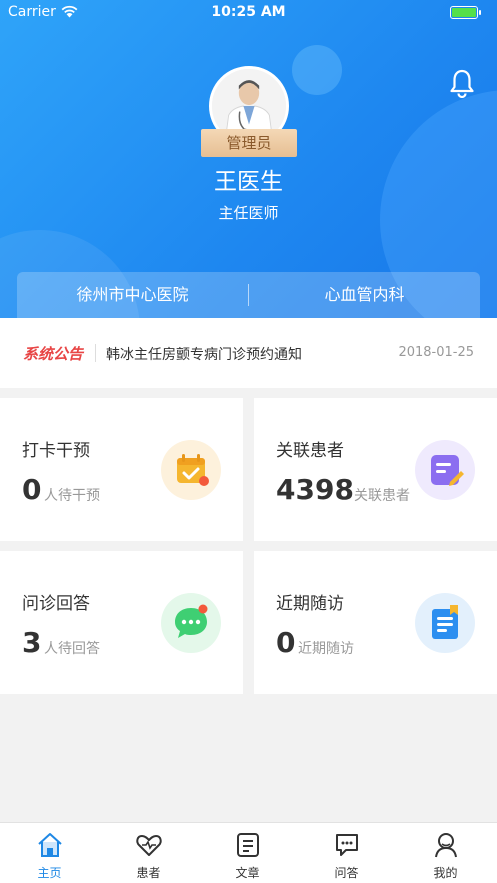 The width and height of the screenshot is (497, 883). What do you see at coordinates (50, 845) in the screenshot?
I see `home-icon` at bounding box center [50, 845].